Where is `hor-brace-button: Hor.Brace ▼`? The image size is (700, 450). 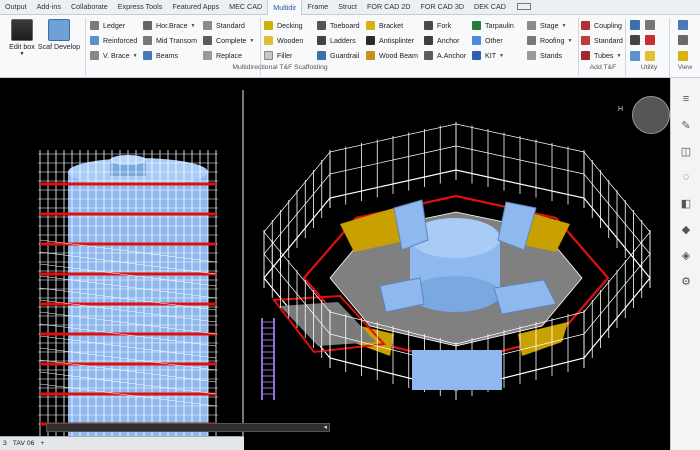
hor-brace-button: Hor.Brace ▼ is located at coordinates (170, 25).